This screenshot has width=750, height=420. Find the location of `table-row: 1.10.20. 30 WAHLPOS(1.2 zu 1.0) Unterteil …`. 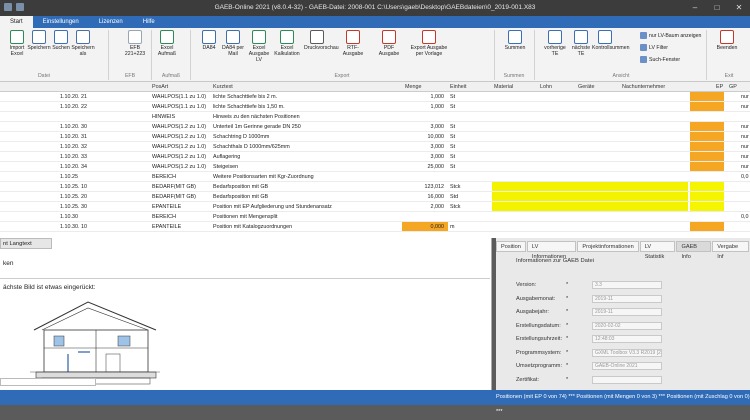

table-row: 1.10.20. 30 WAHLPOS(1.2 zu 1.0) Unterteil … is located at coordinates (375, 127).